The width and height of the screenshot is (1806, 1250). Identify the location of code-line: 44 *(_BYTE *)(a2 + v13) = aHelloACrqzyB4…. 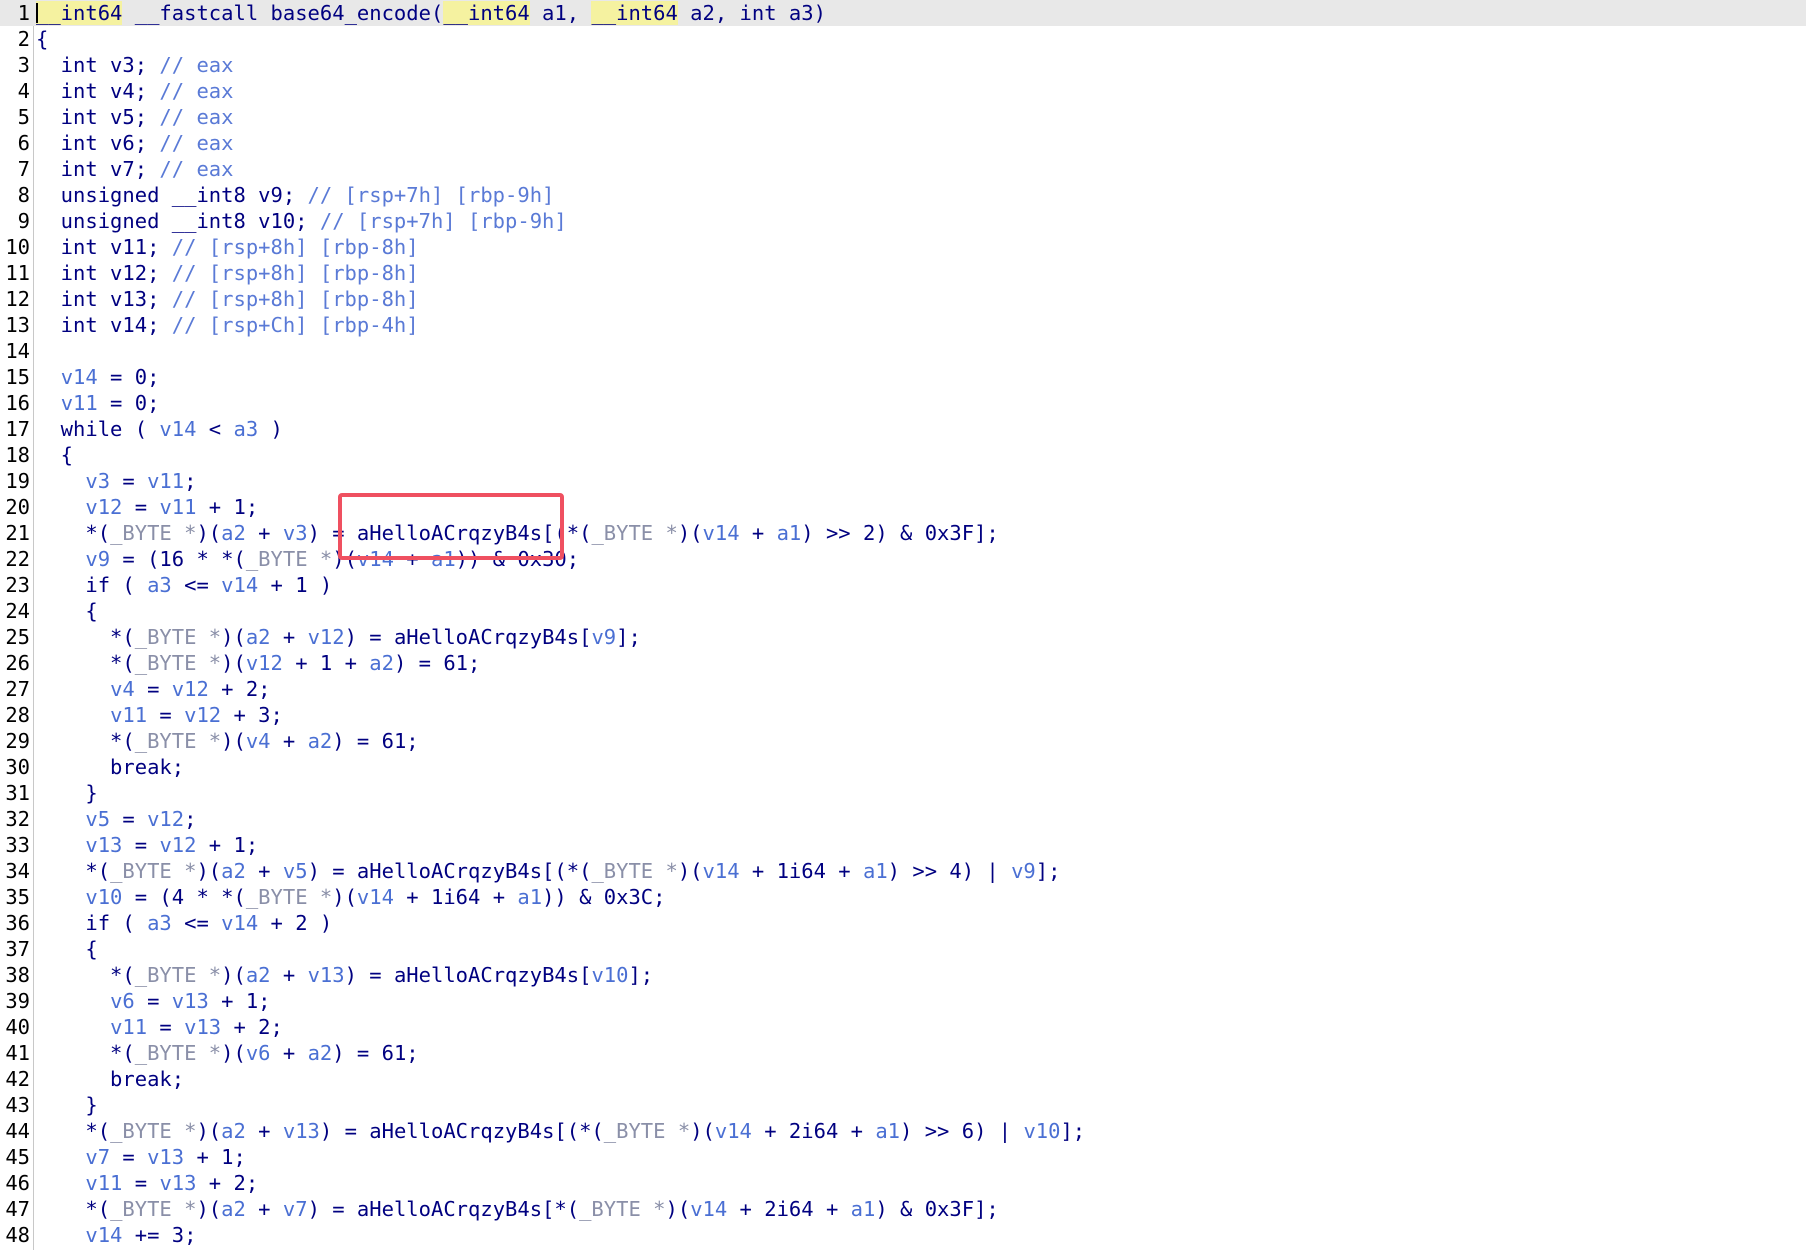
(903, 1131).